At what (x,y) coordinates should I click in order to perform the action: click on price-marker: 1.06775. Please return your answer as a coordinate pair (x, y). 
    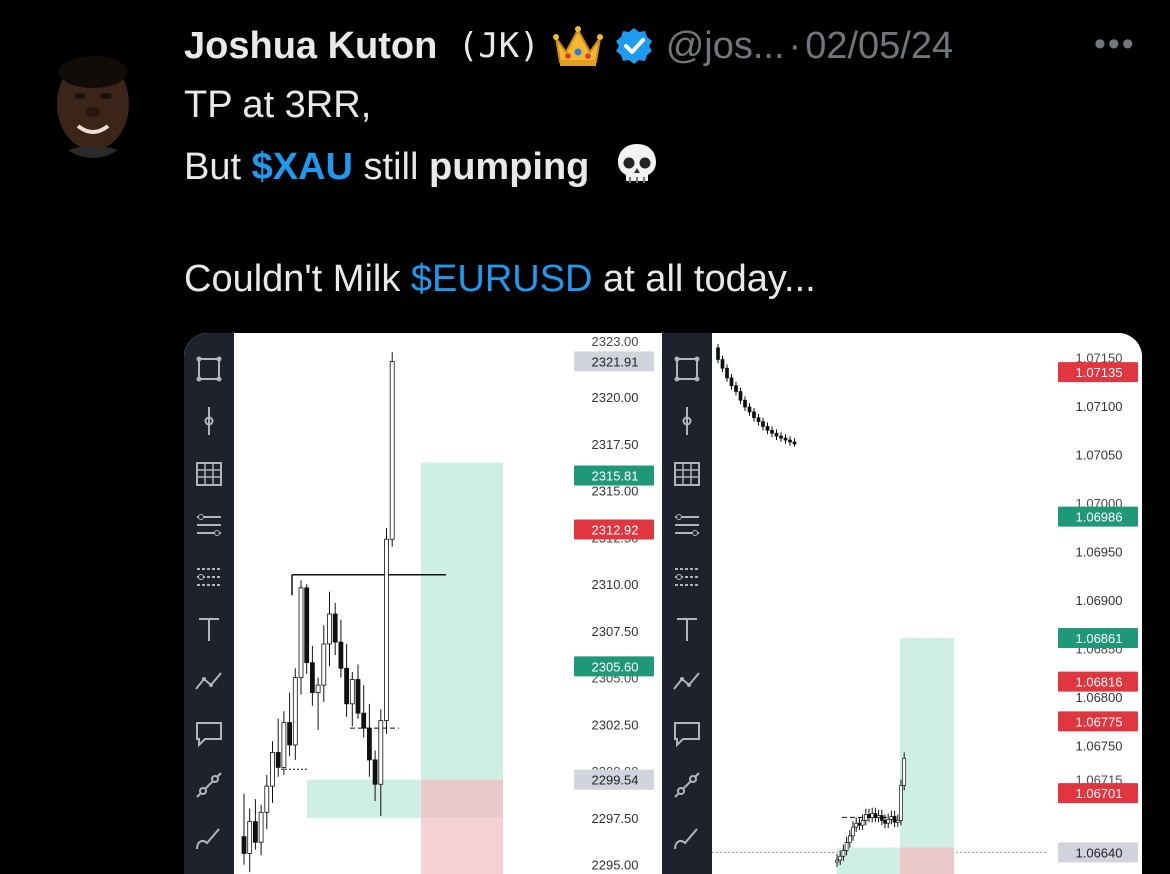
    Looking at the image, I should click on (1099, 721).